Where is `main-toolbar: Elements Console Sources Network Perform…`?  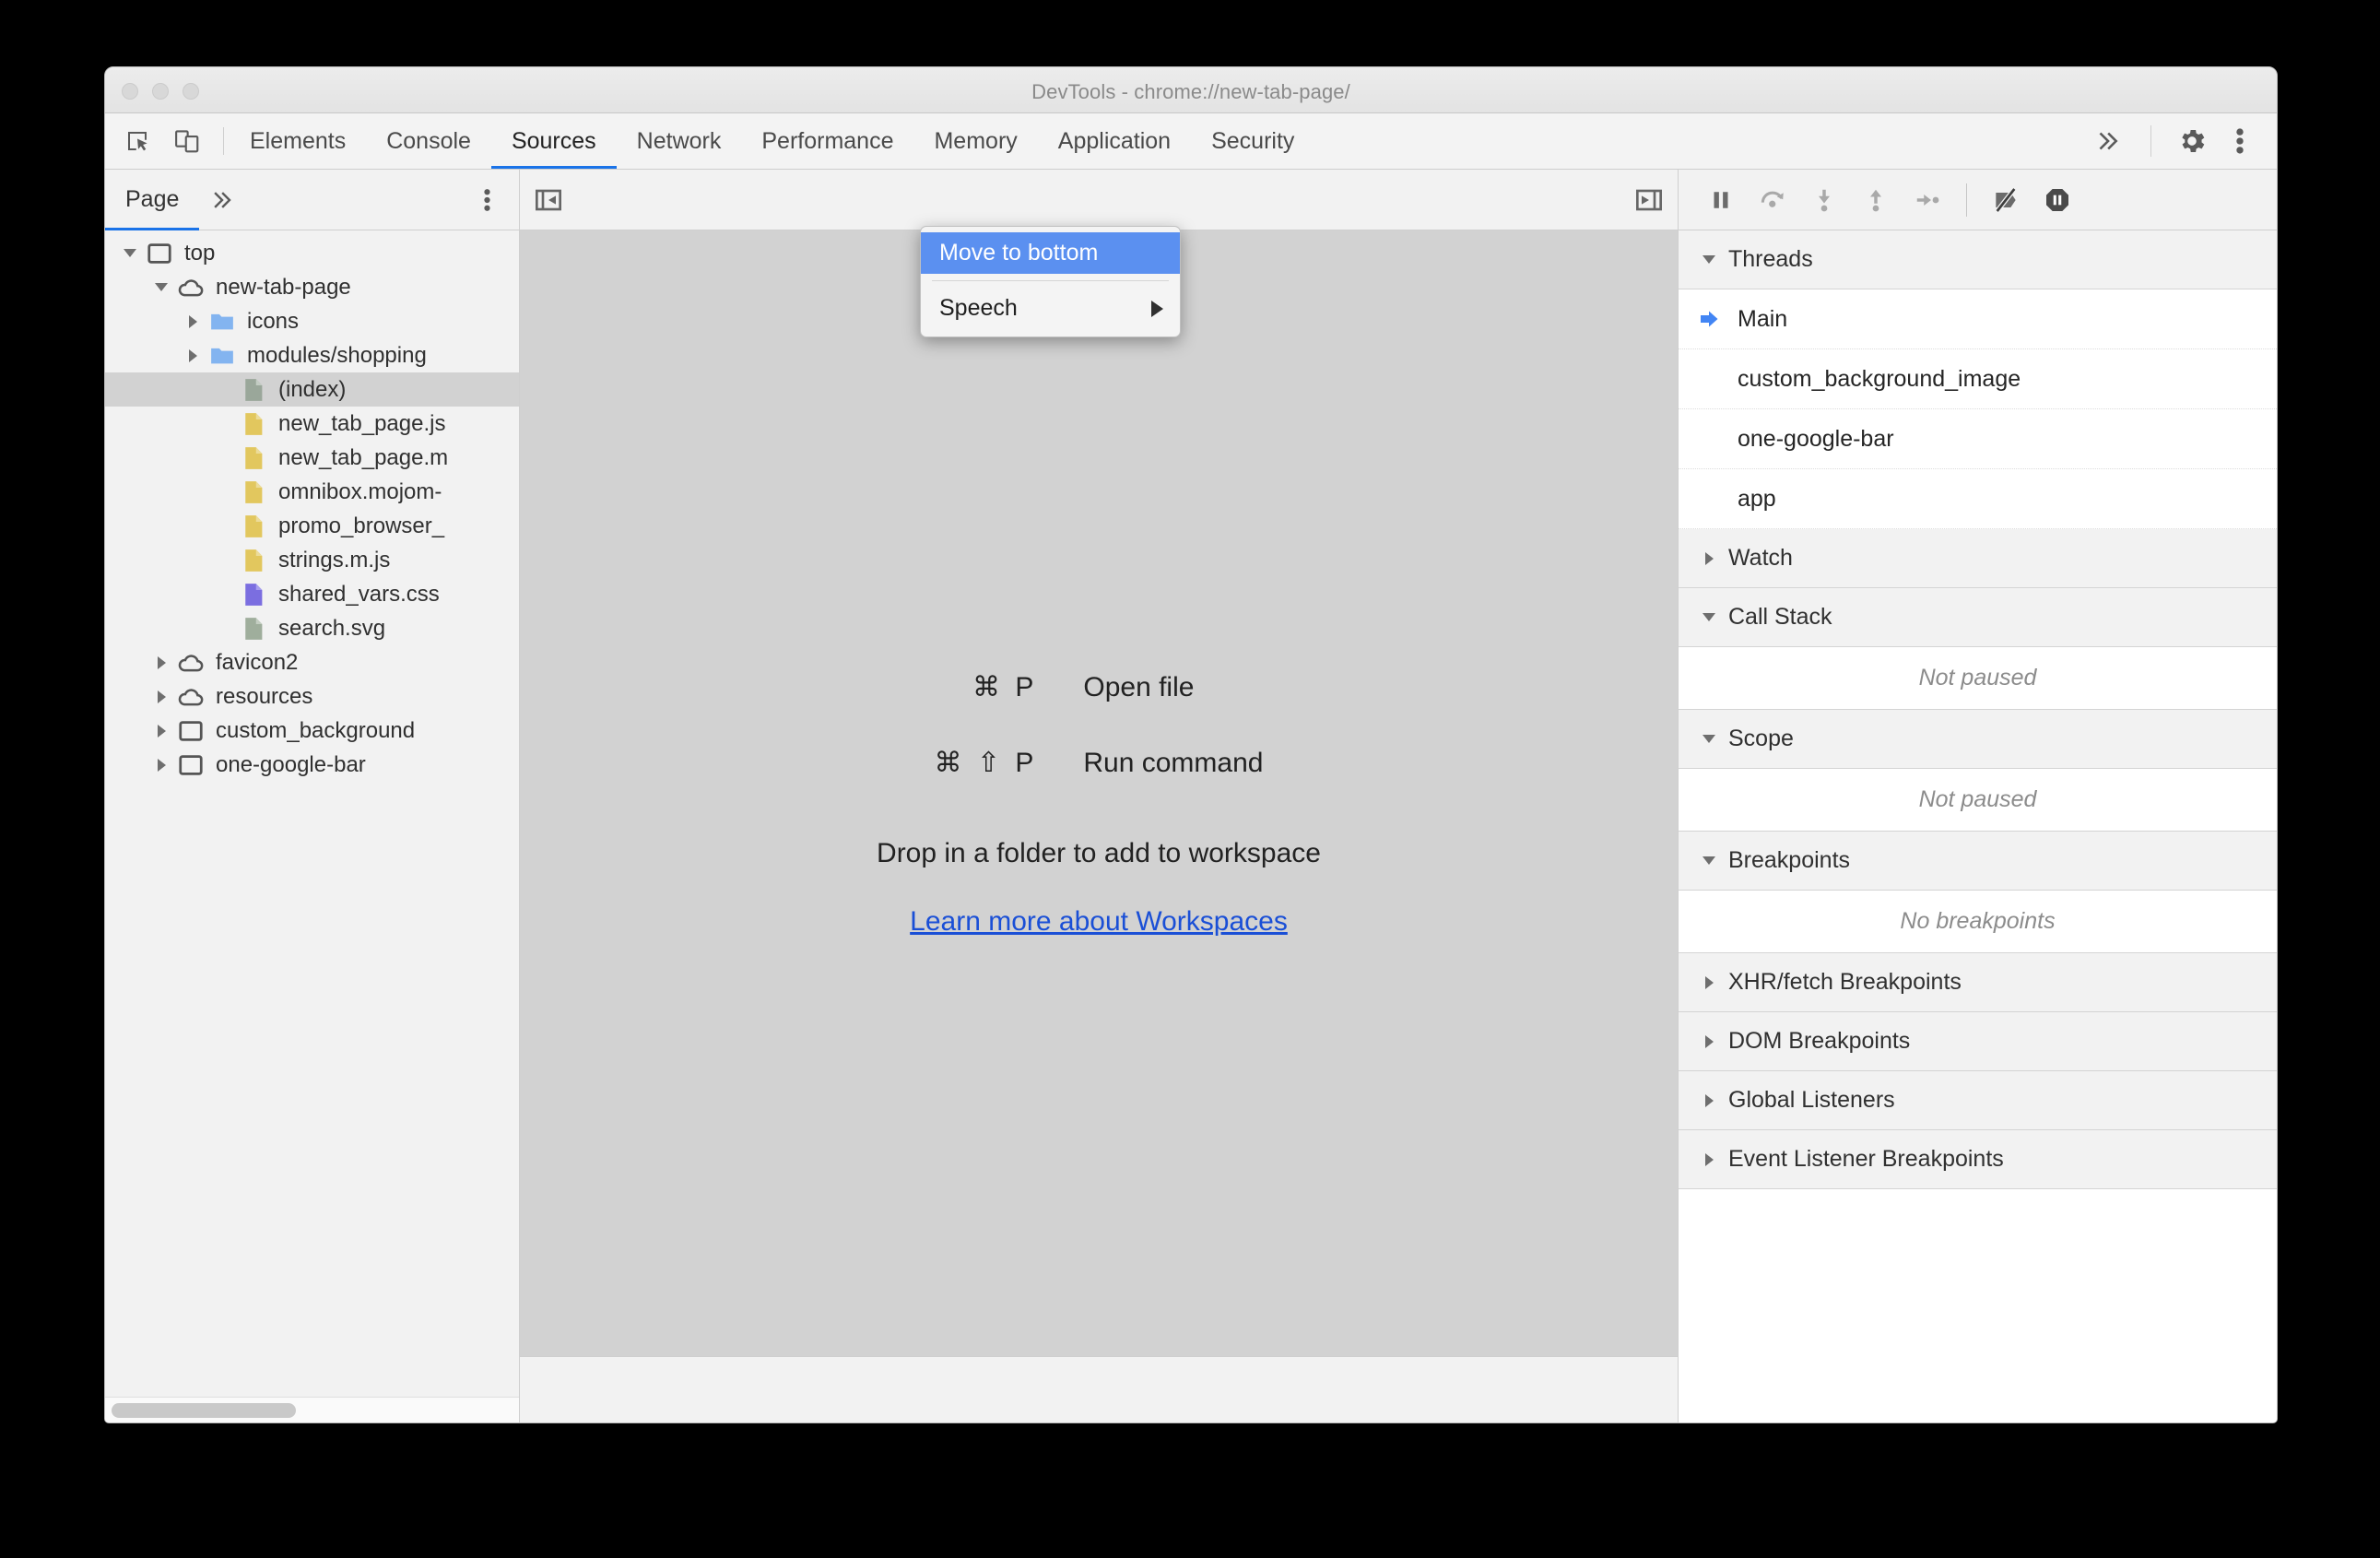
main-toolbar: Elements Console Sources Network Perform… is located at coordinates (1191, 141).